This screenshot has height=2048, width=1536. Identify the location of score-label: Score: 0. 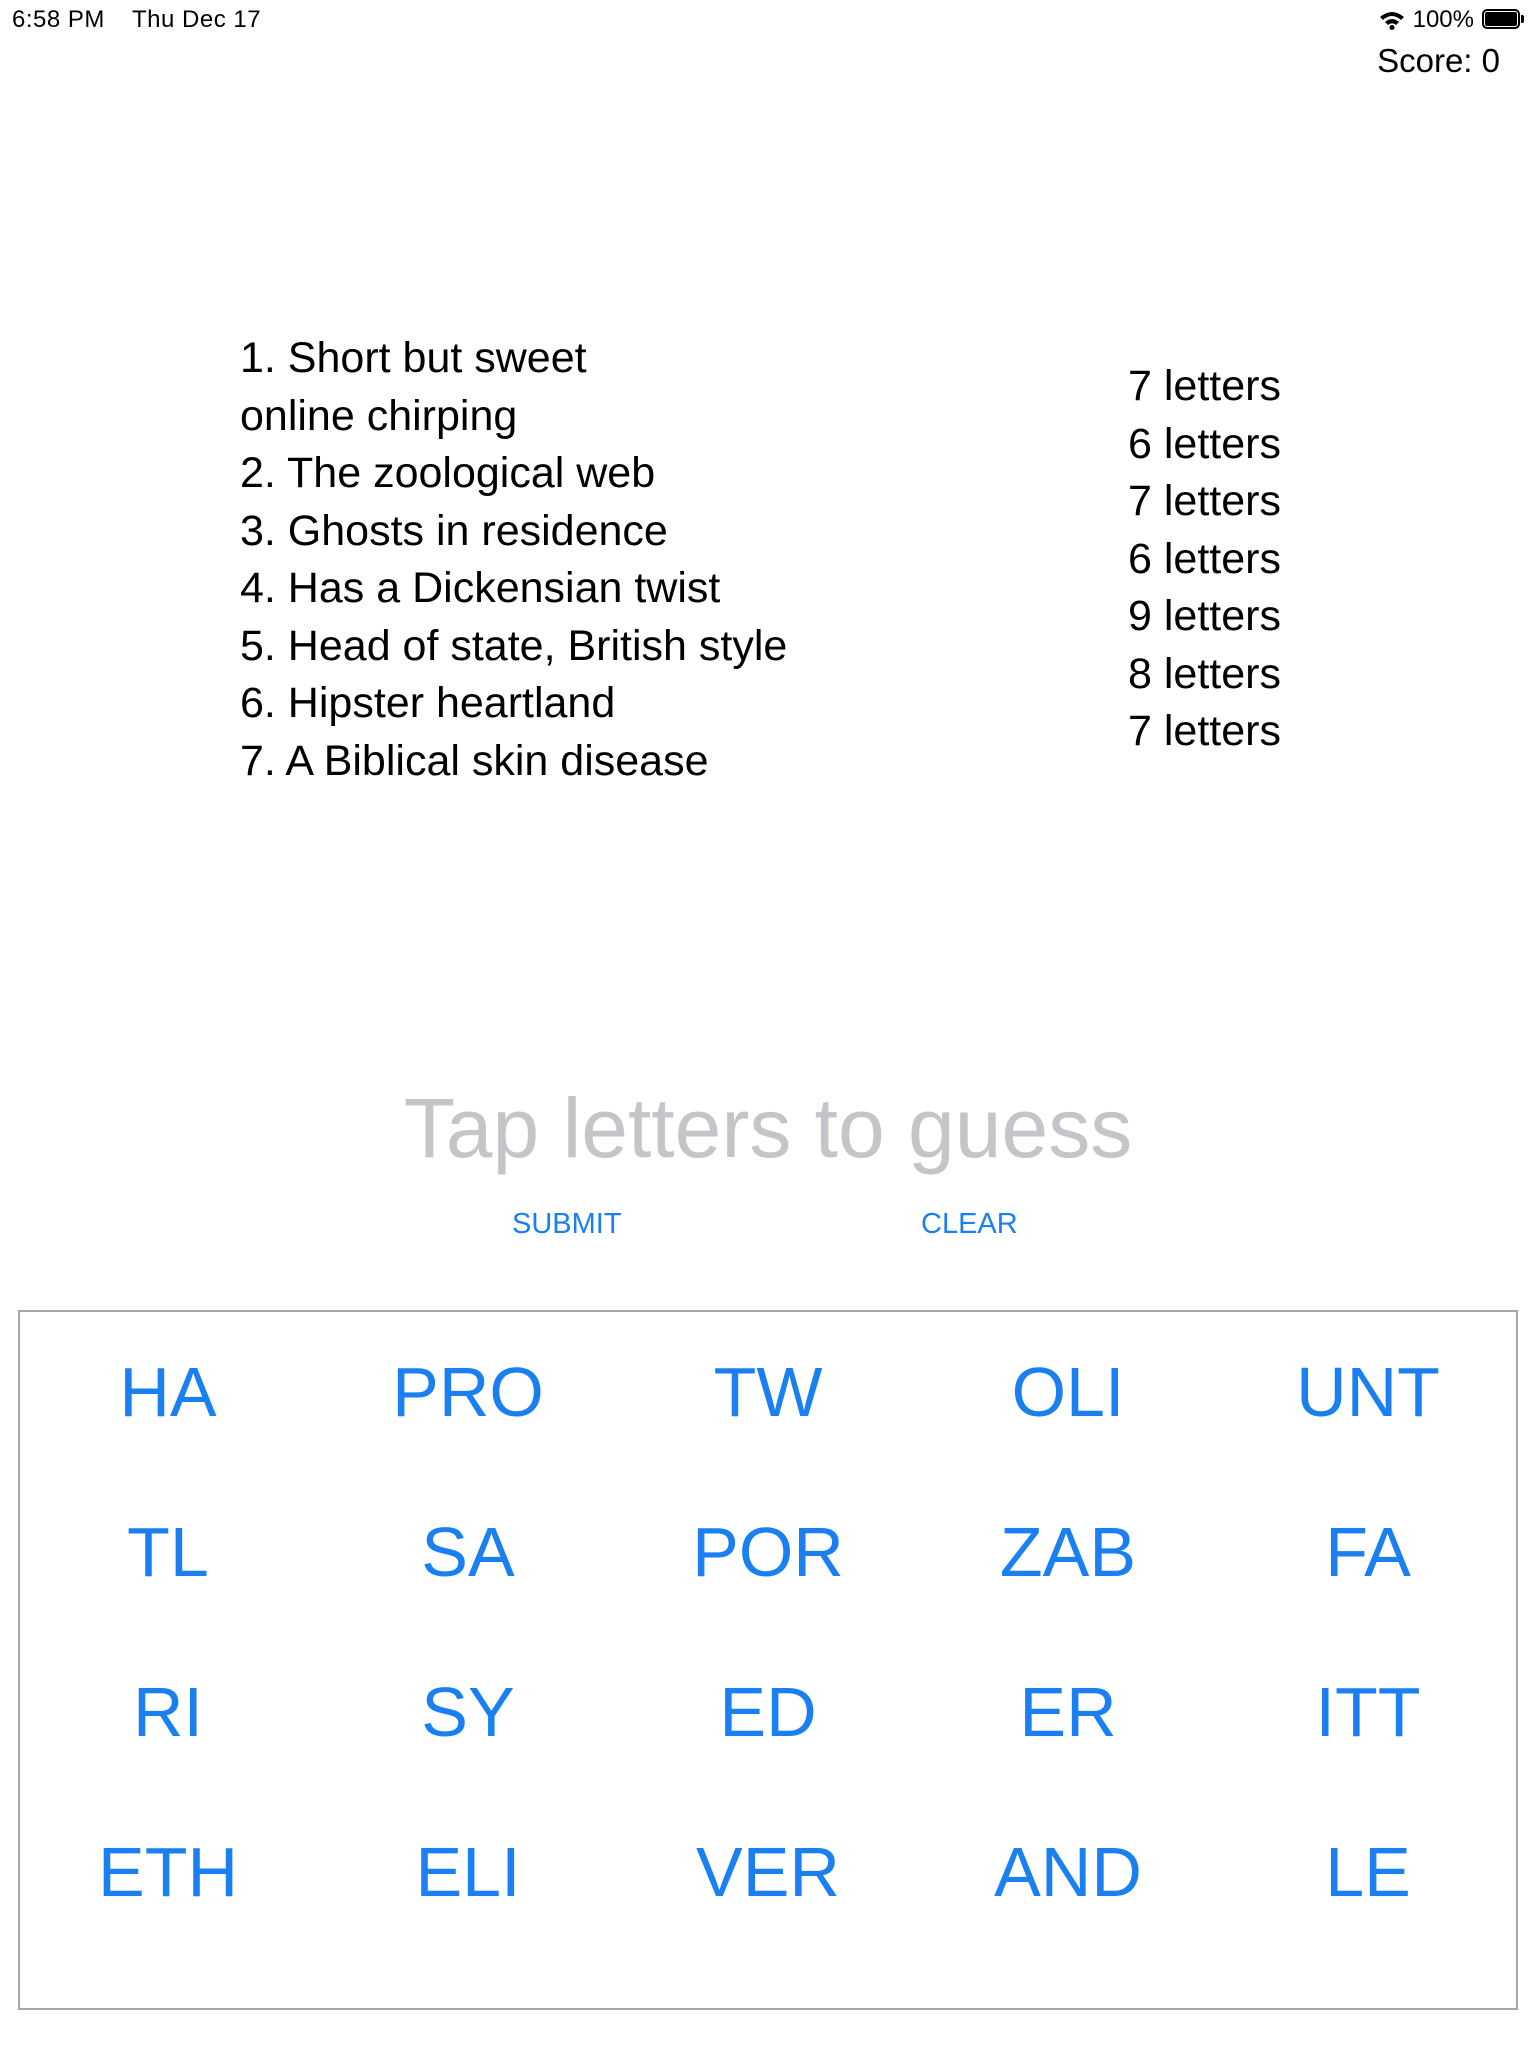
(1438, 60).